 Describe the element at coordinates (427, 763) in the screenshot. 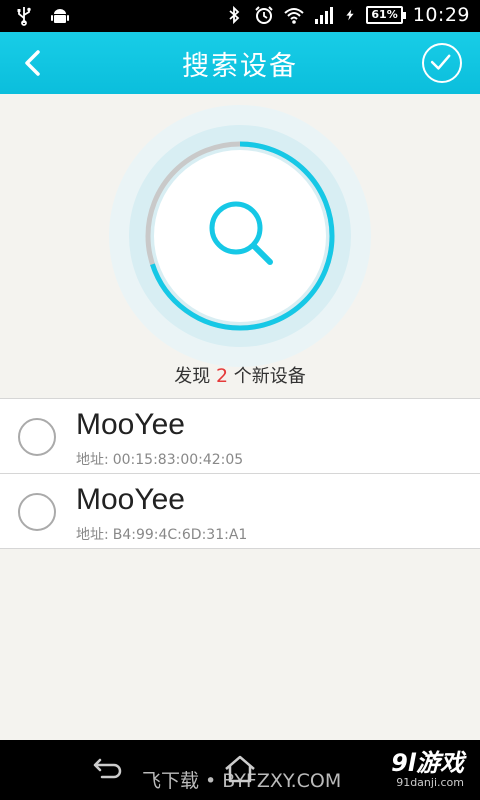

I see `watermark-logo: 9l游戏` at that location.